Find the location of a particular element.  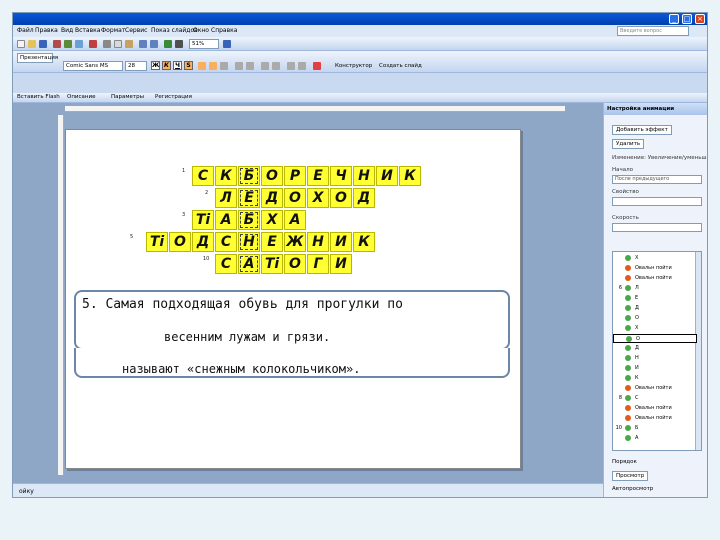

menu-edit: Правка is located at coordinates (46, 30).